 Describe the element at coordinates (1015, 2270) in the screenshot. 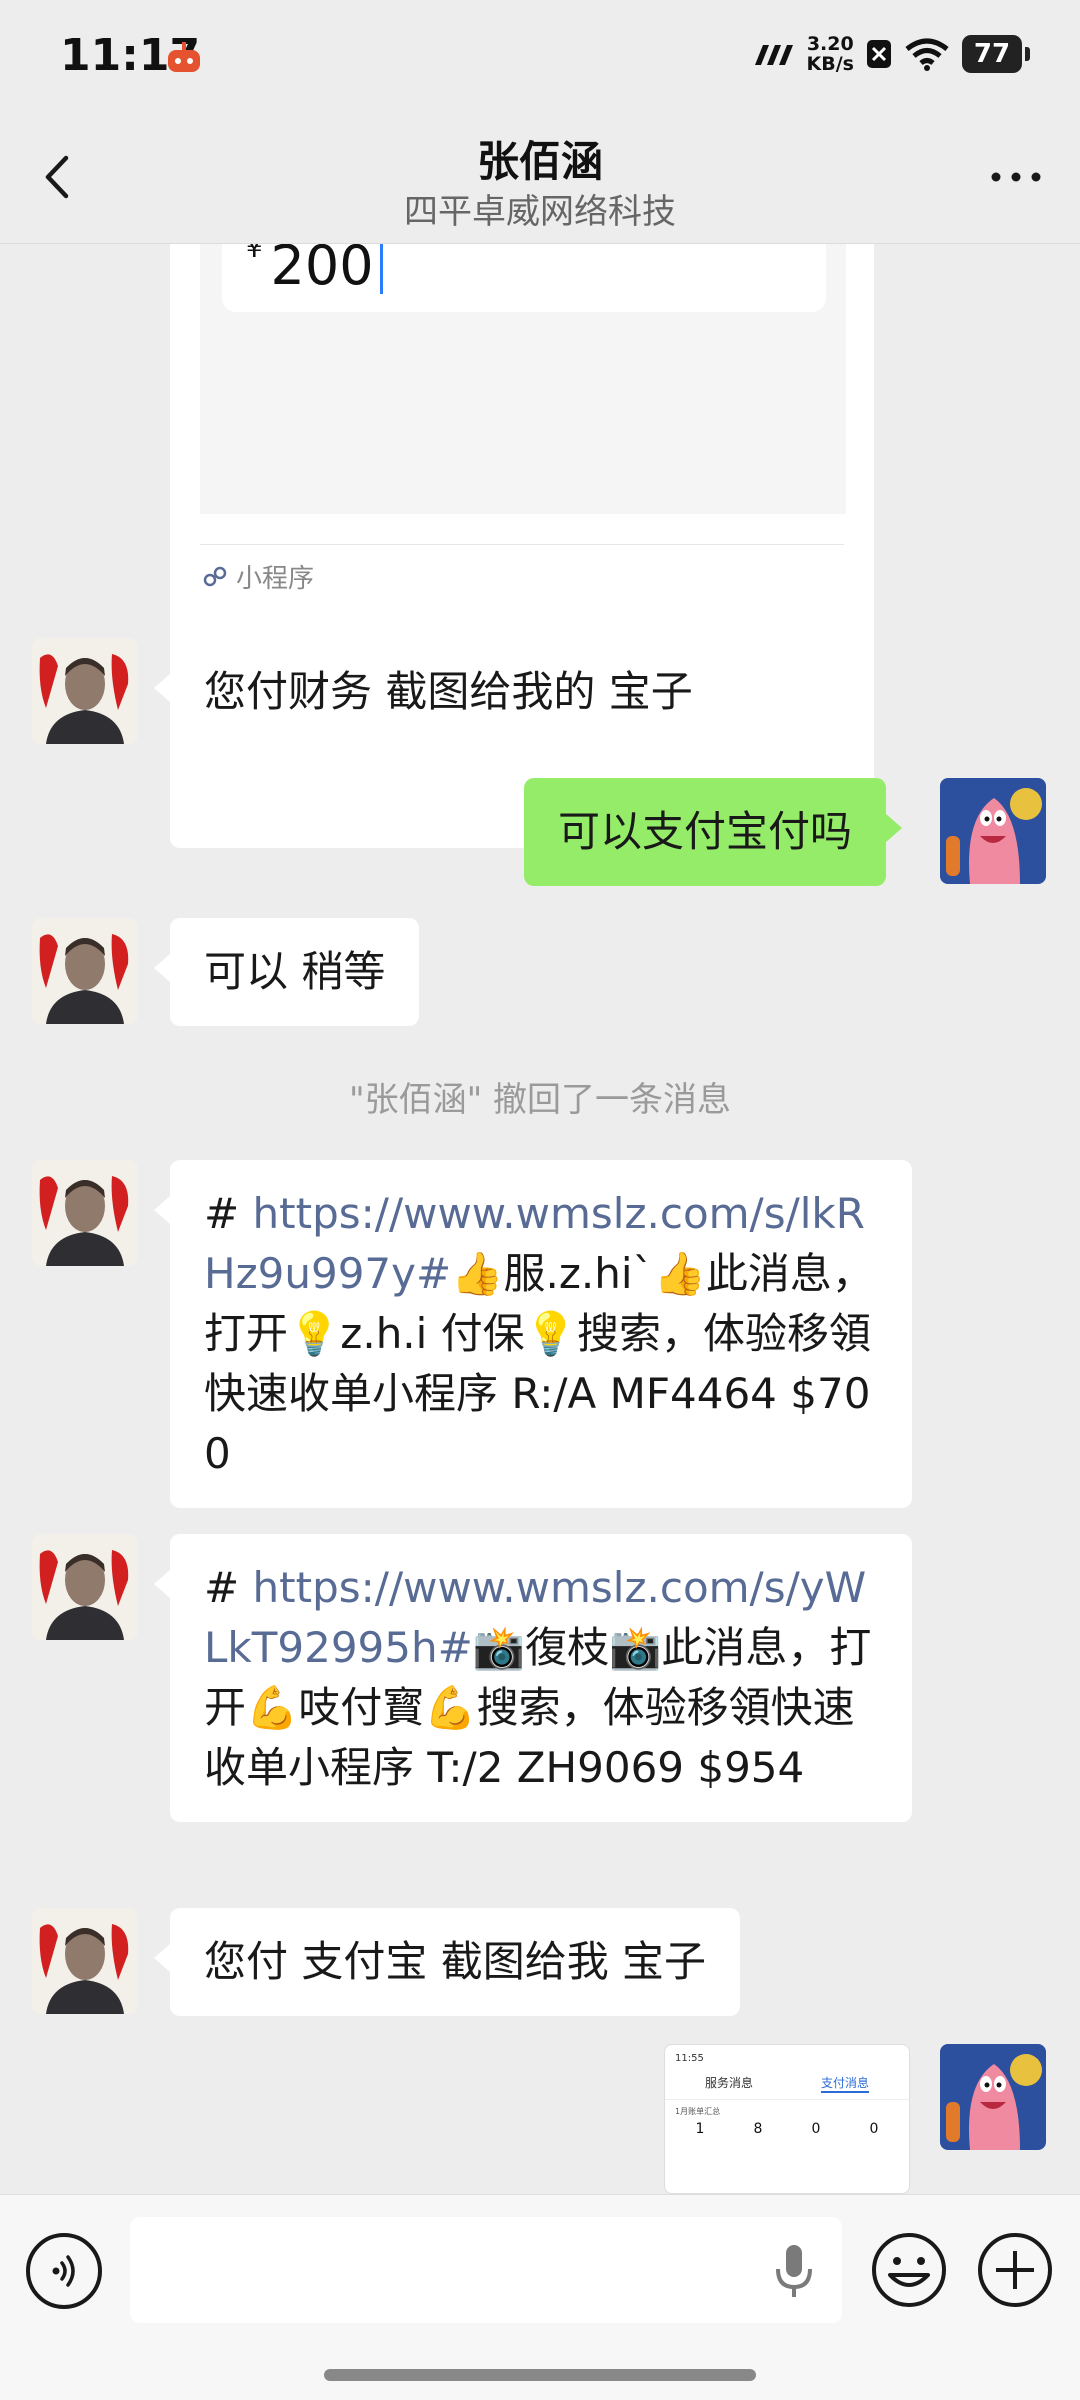

I see `plus-icon` at that location.